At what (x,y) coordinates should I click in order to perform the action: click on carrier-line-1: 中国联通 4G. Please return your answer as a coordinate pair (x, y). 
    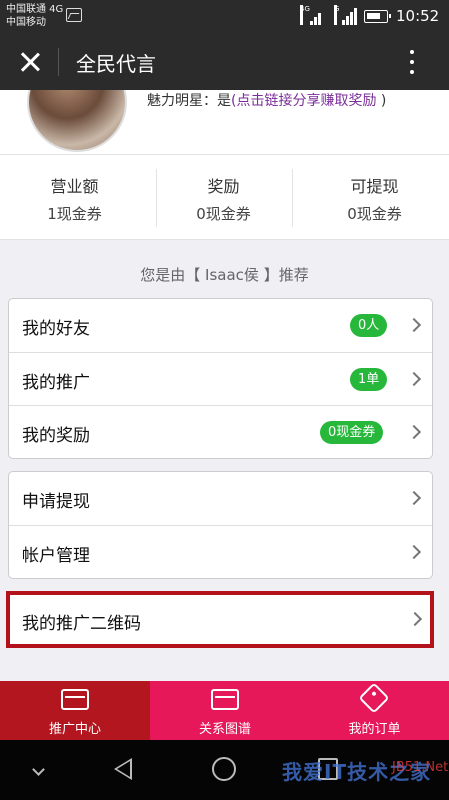
    Looking at the image, I should click on (35, 9).